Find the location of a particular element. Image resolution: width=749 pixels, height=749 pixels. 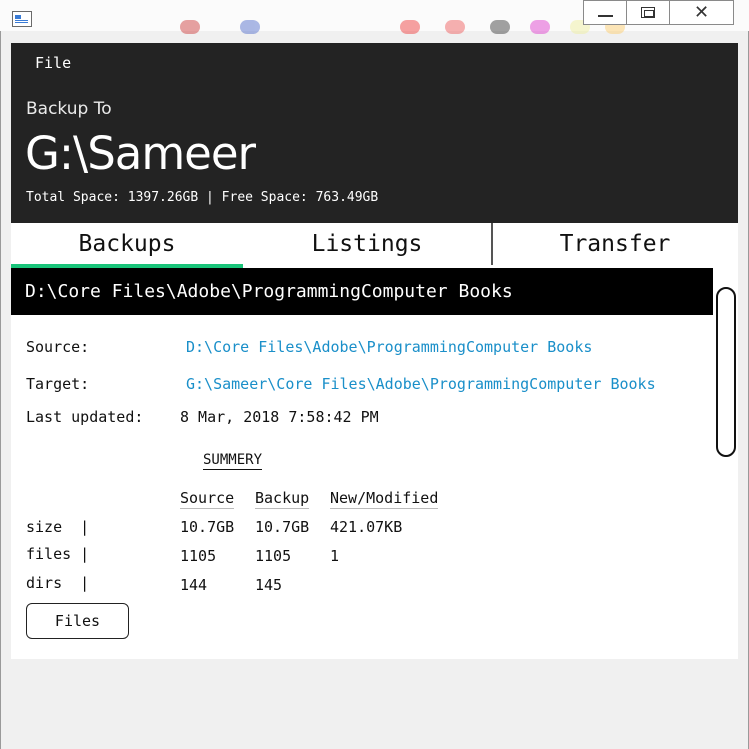

minimize-button is located at coordinates (605, 12).